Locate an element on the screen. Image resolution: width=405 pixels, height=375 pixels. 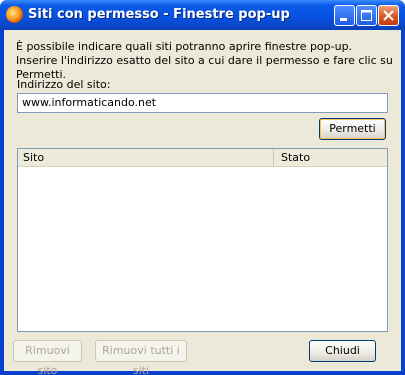
column-header-site: Sito is located at coordinates (146, 157).